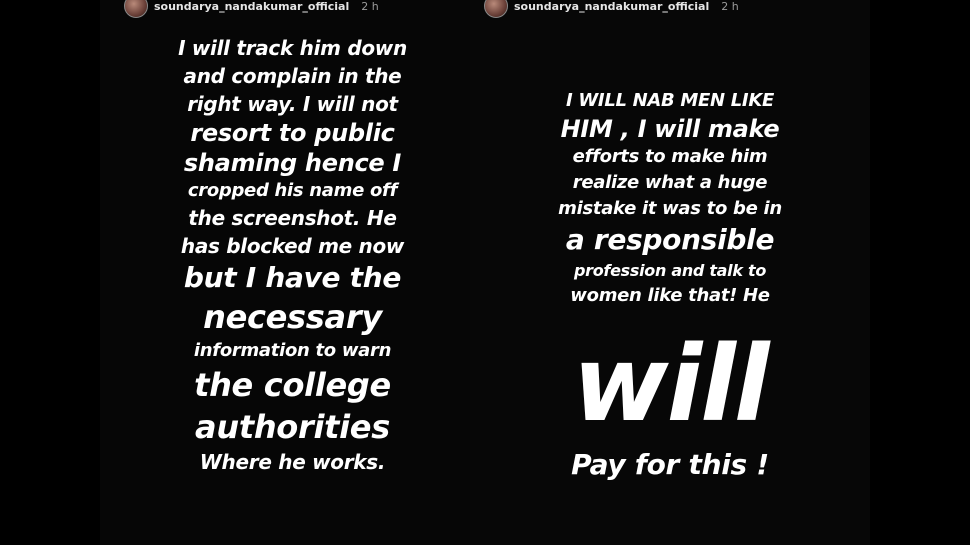  I want to click on story-line: I WILL NAB MEN LIKE, so click(670, 100).